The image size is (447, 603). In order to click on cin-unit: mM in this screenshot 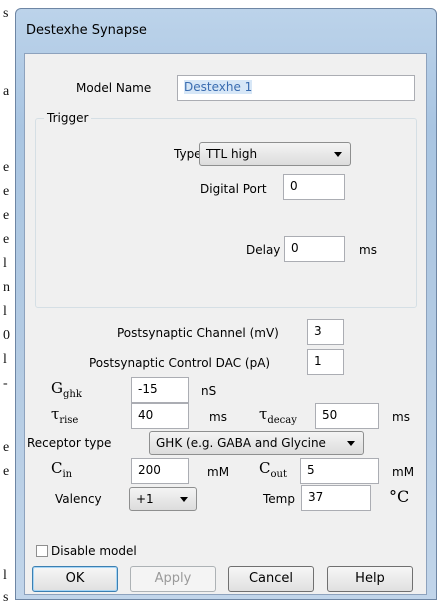, I will do `click(218, 472)`.